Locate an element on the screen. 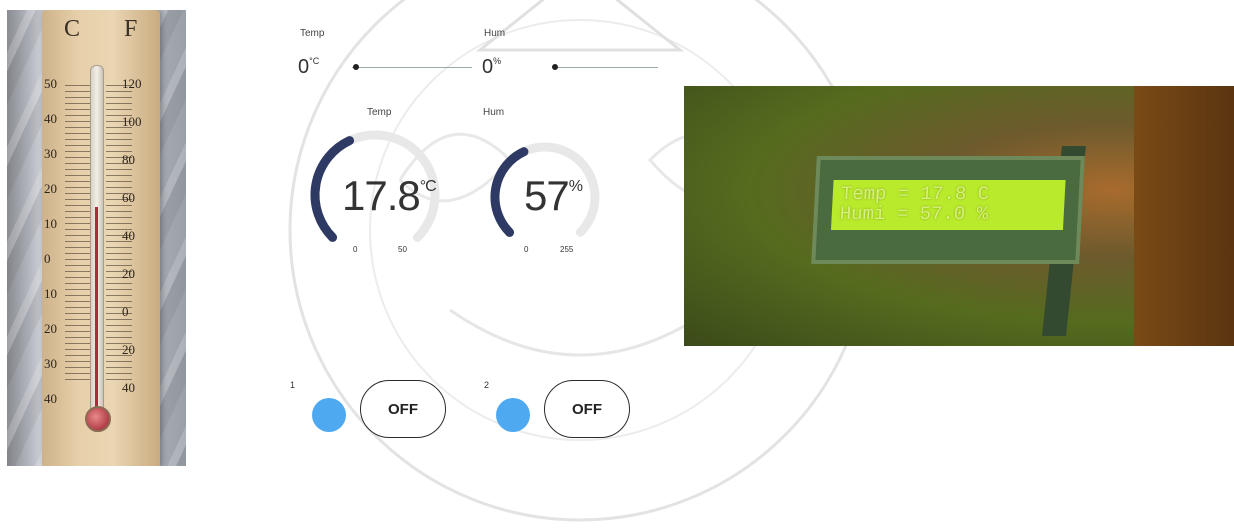 Image resolution: width=1234 pixels, height=530 pixels. fahrenheit-tick: 100 is located at coordinates (132, 121).